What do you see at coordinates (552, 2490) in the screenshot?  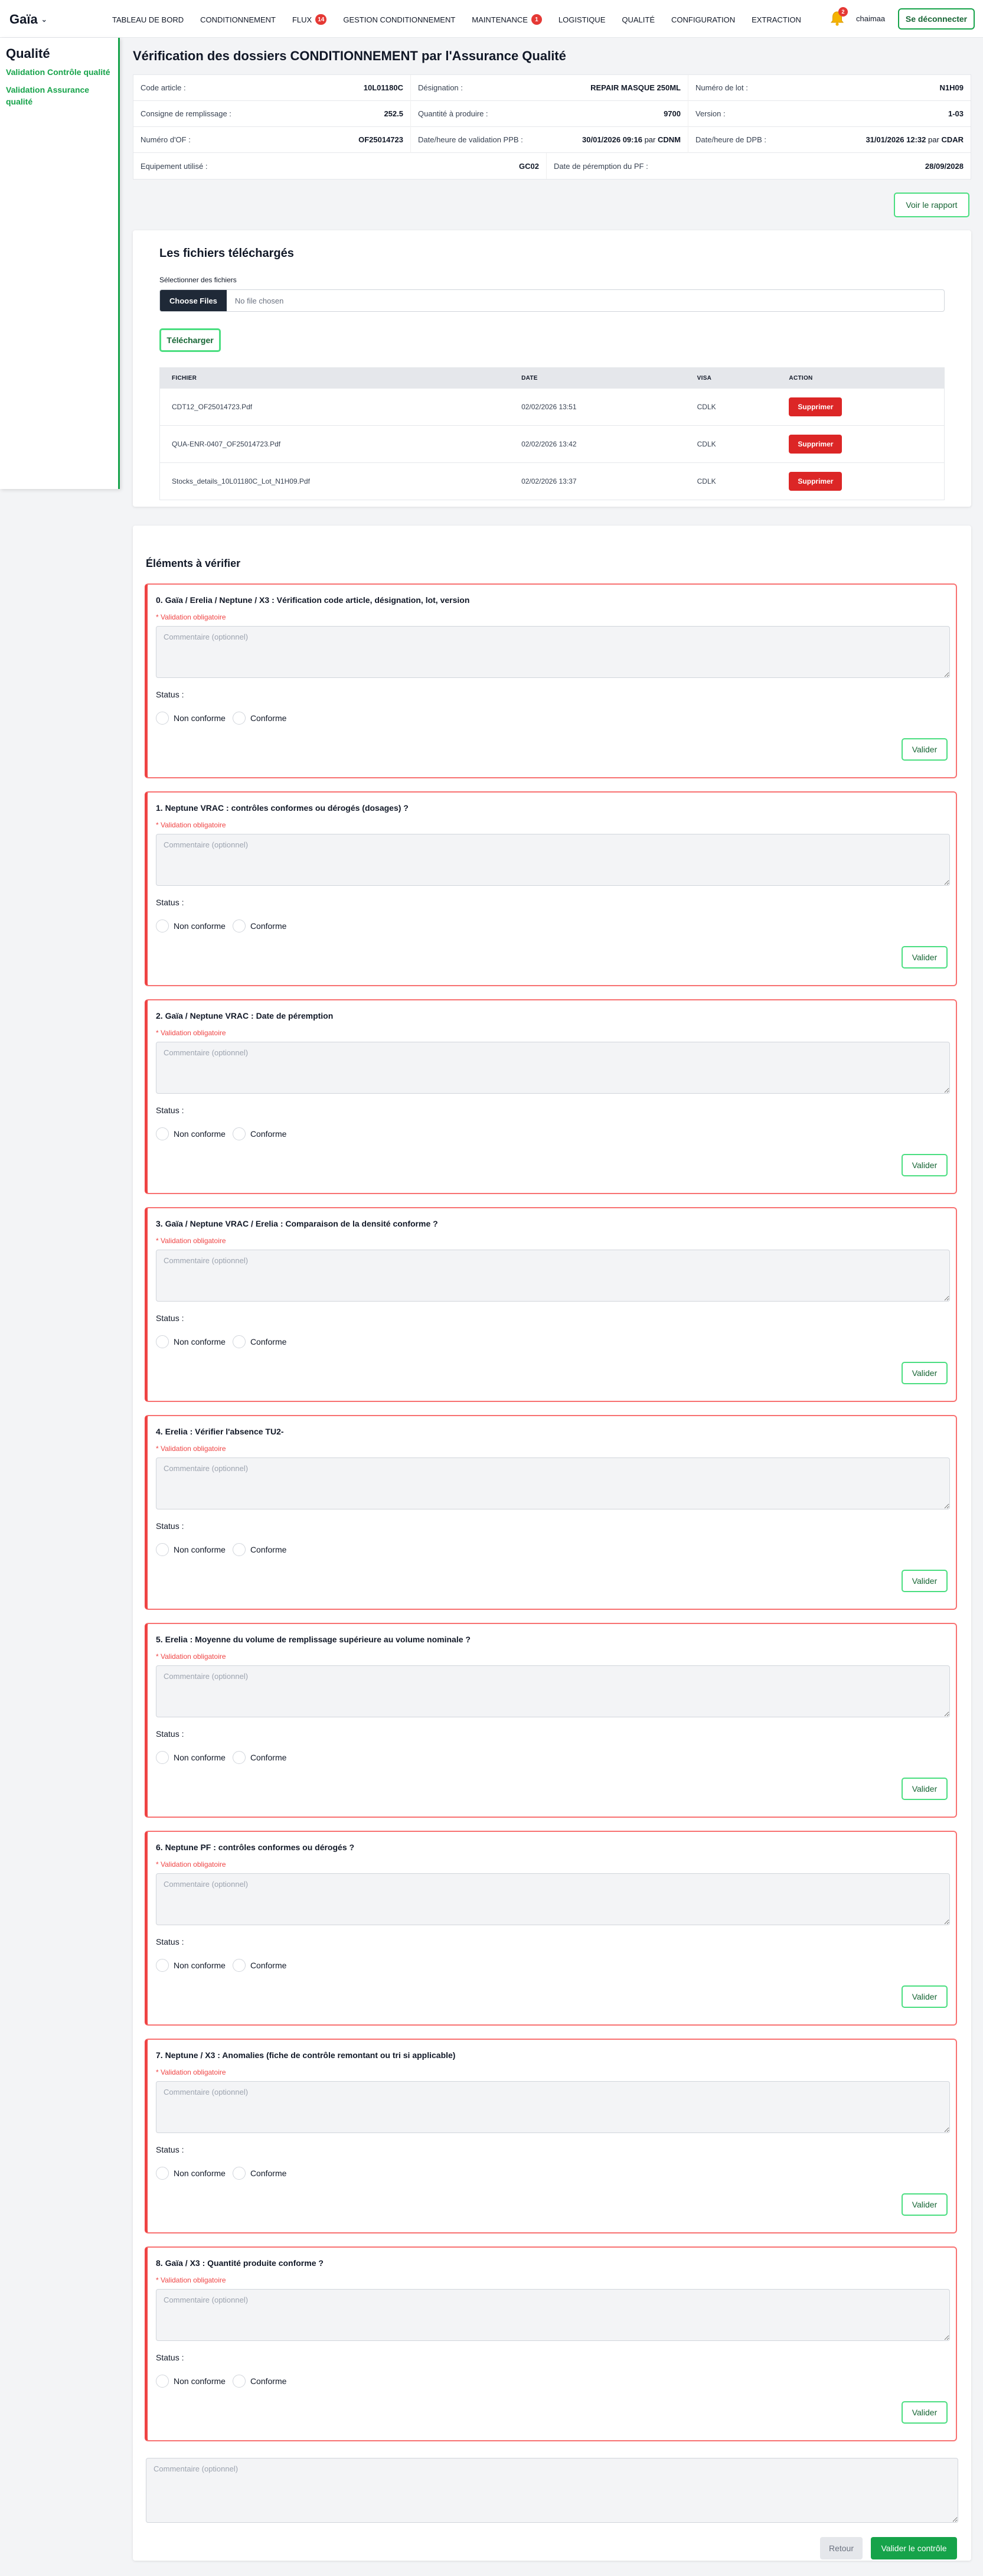 I see `final-comment-input` at bounding box center [552, 2490].